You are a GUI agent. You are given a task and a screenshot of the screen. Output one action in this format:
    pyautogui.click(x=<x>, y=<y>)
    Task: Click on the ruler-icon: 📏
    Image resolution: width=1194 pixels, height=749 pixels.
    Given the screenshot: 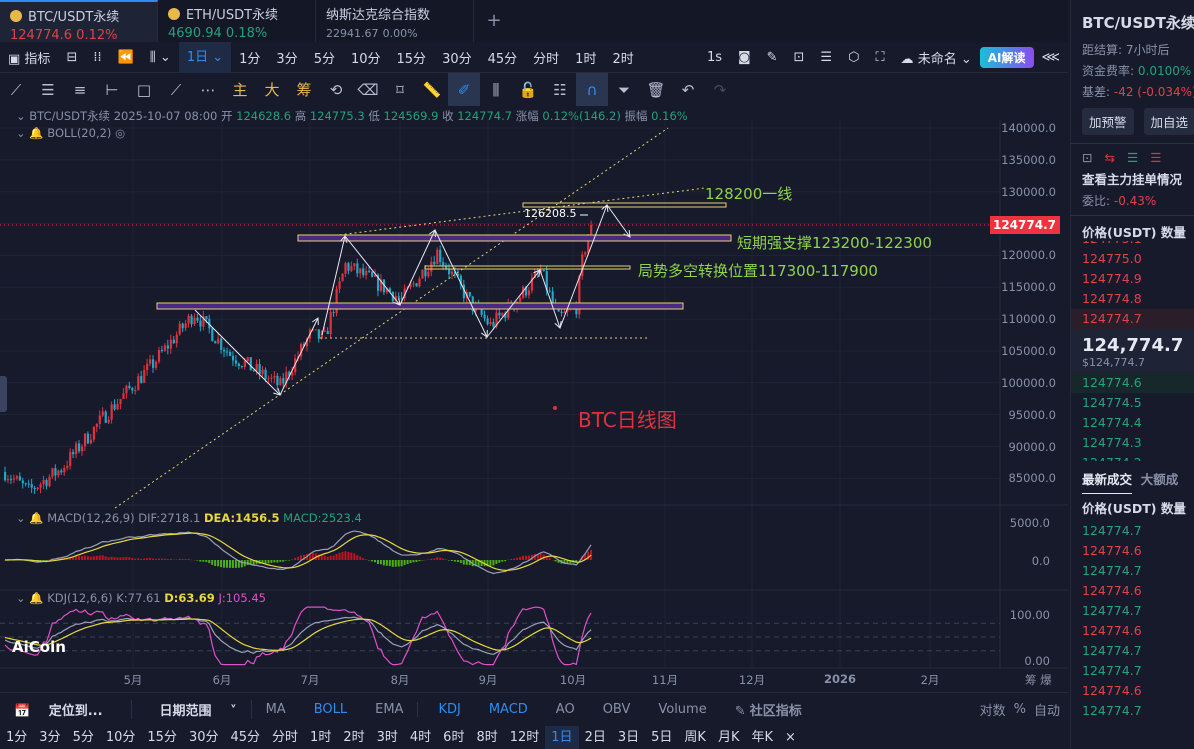 What is the action you would take?
    pyautogui.click(x=432, y=89)
    